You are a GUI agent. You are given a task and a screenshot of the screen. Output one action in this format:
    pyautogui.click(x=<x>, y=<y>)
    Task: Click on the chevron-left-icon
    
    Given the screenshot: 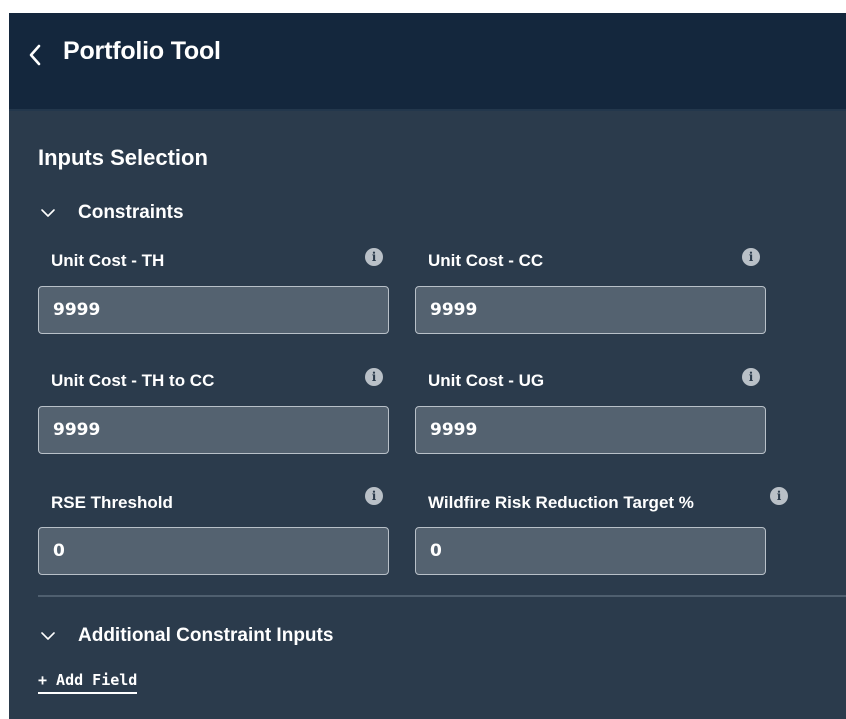 What is the action you would take?
    pyautogui.click(x=35, y=55)
    